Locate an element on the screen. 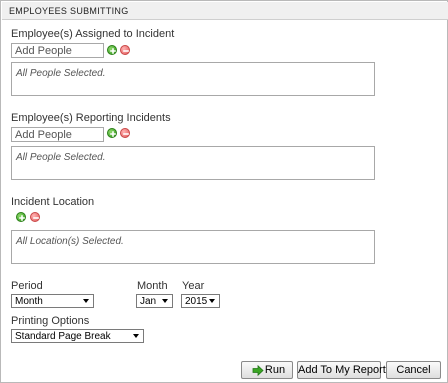 Image resolution: width=448 pixels, height=383 pixels. assigned-label: Employee(s) Assigned to Incident is located at coordinates (93, 34).